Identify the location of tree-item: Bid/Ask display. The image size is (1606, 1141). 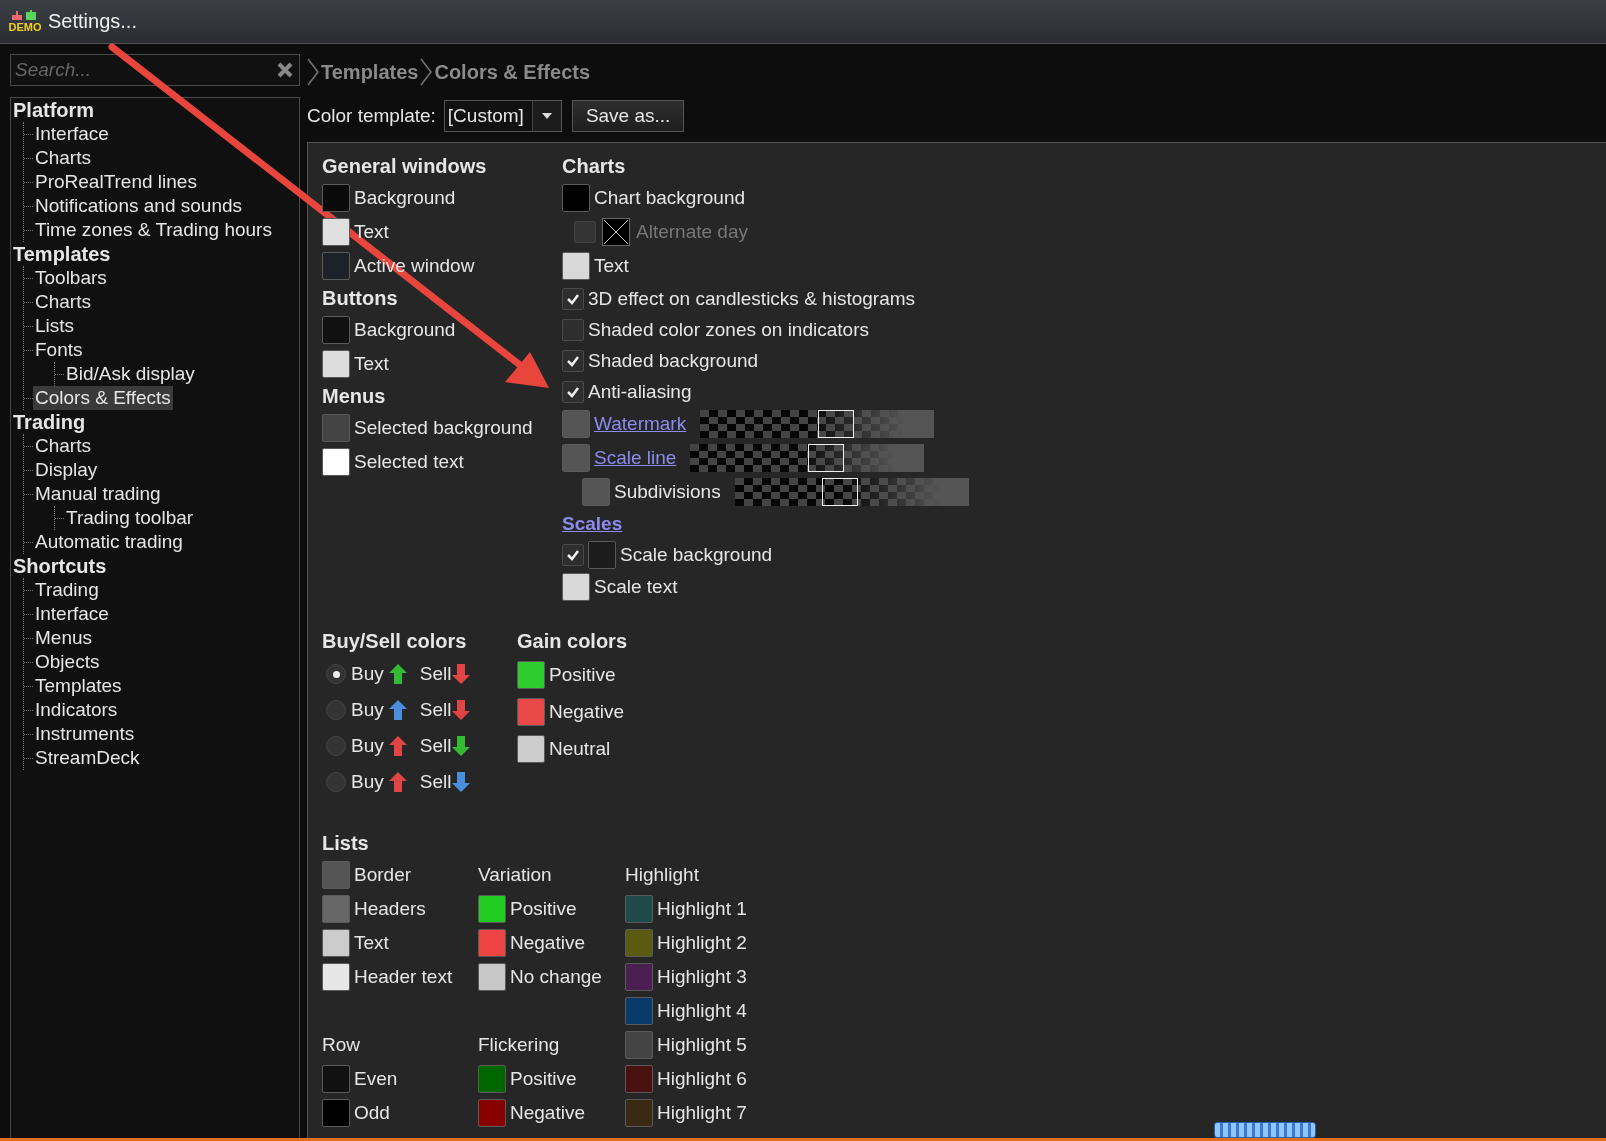
(130, 374).